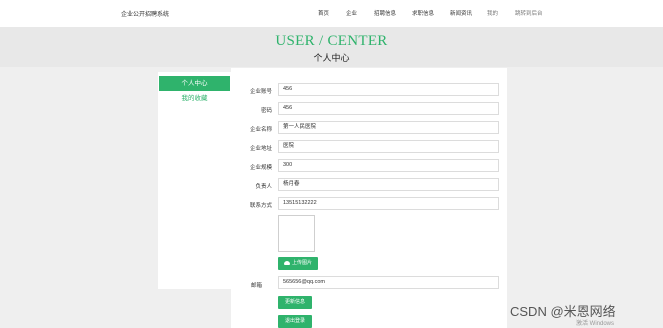 The image size is (663, 328). Describe the element at coordinates (388, 146) in the screenshot. I see `company-address-field: 医院` at that location.